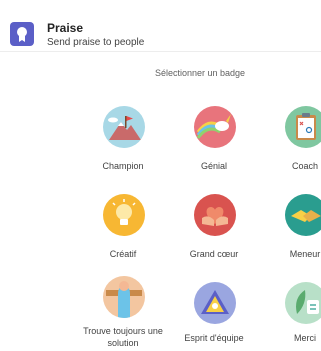  I want to click on badge-picker-label: Sélectionner un badge, so click(200, 73).